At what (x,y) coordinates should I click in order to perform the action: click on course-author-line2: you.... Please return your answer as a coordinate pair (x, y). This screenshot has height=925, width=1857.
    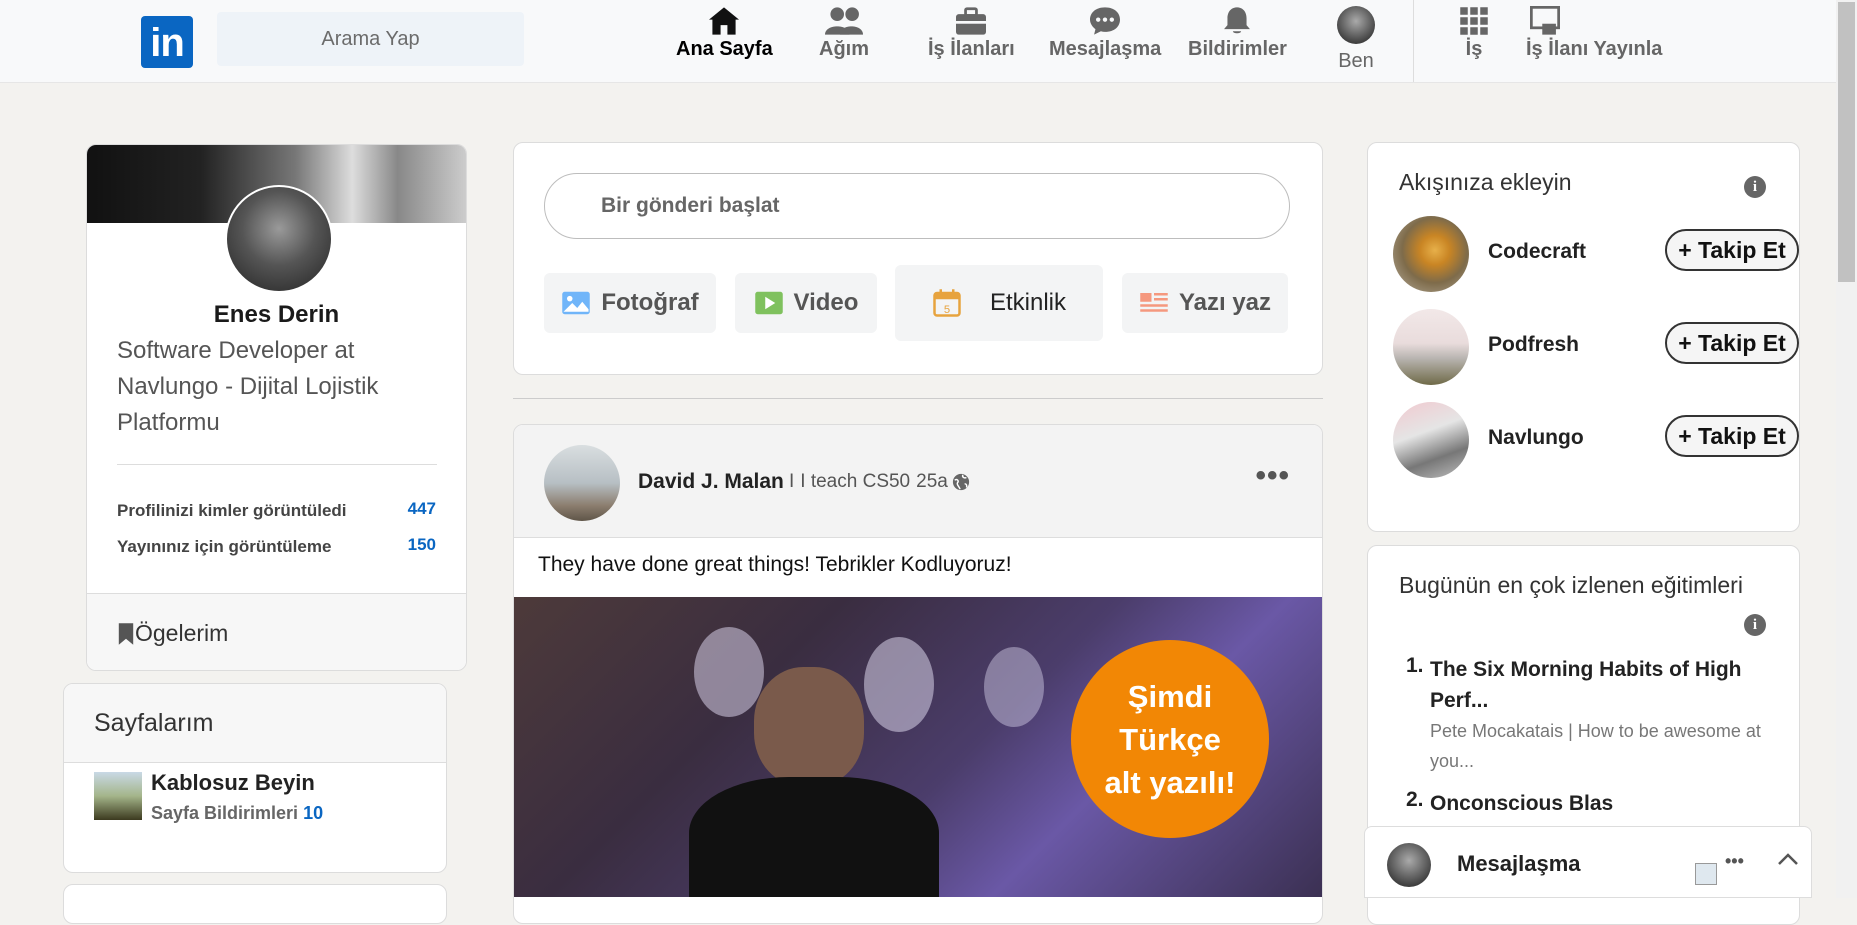
    Looking at the image, I should click on (1452, 761).